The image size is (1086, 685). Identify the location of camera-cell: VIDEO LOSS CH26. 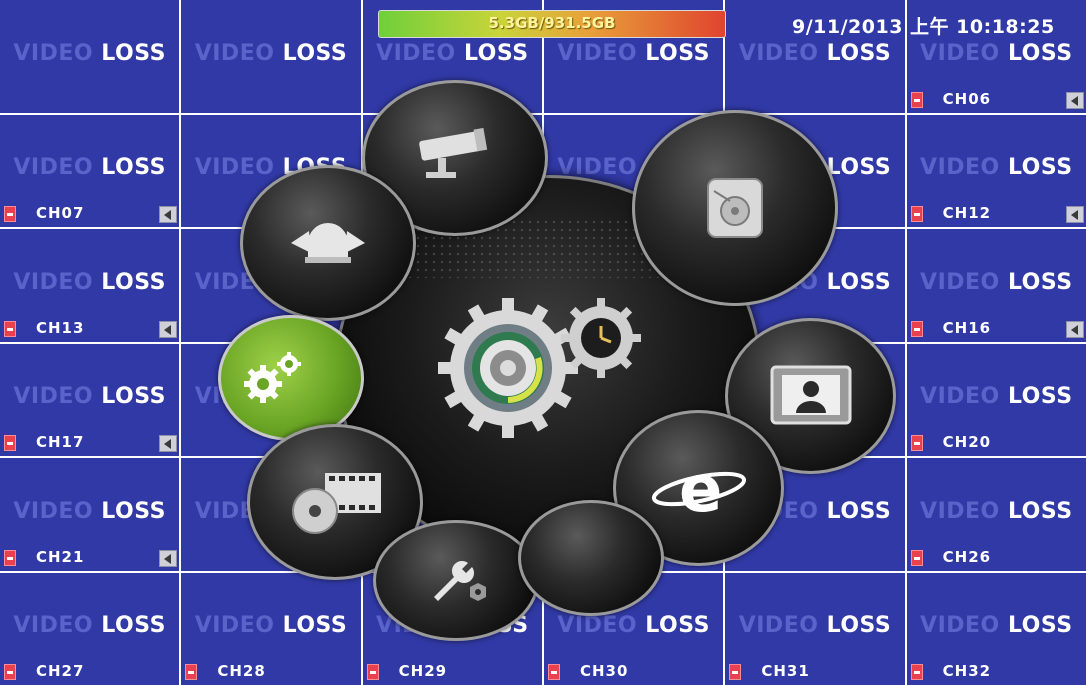
(996, 514).